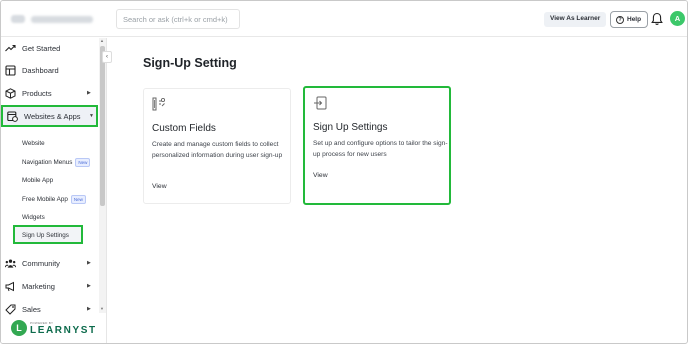  What do you see at coordinates (677, 18) in the screenshot?
I see `avatar: A` at bounding box center [677, 18].